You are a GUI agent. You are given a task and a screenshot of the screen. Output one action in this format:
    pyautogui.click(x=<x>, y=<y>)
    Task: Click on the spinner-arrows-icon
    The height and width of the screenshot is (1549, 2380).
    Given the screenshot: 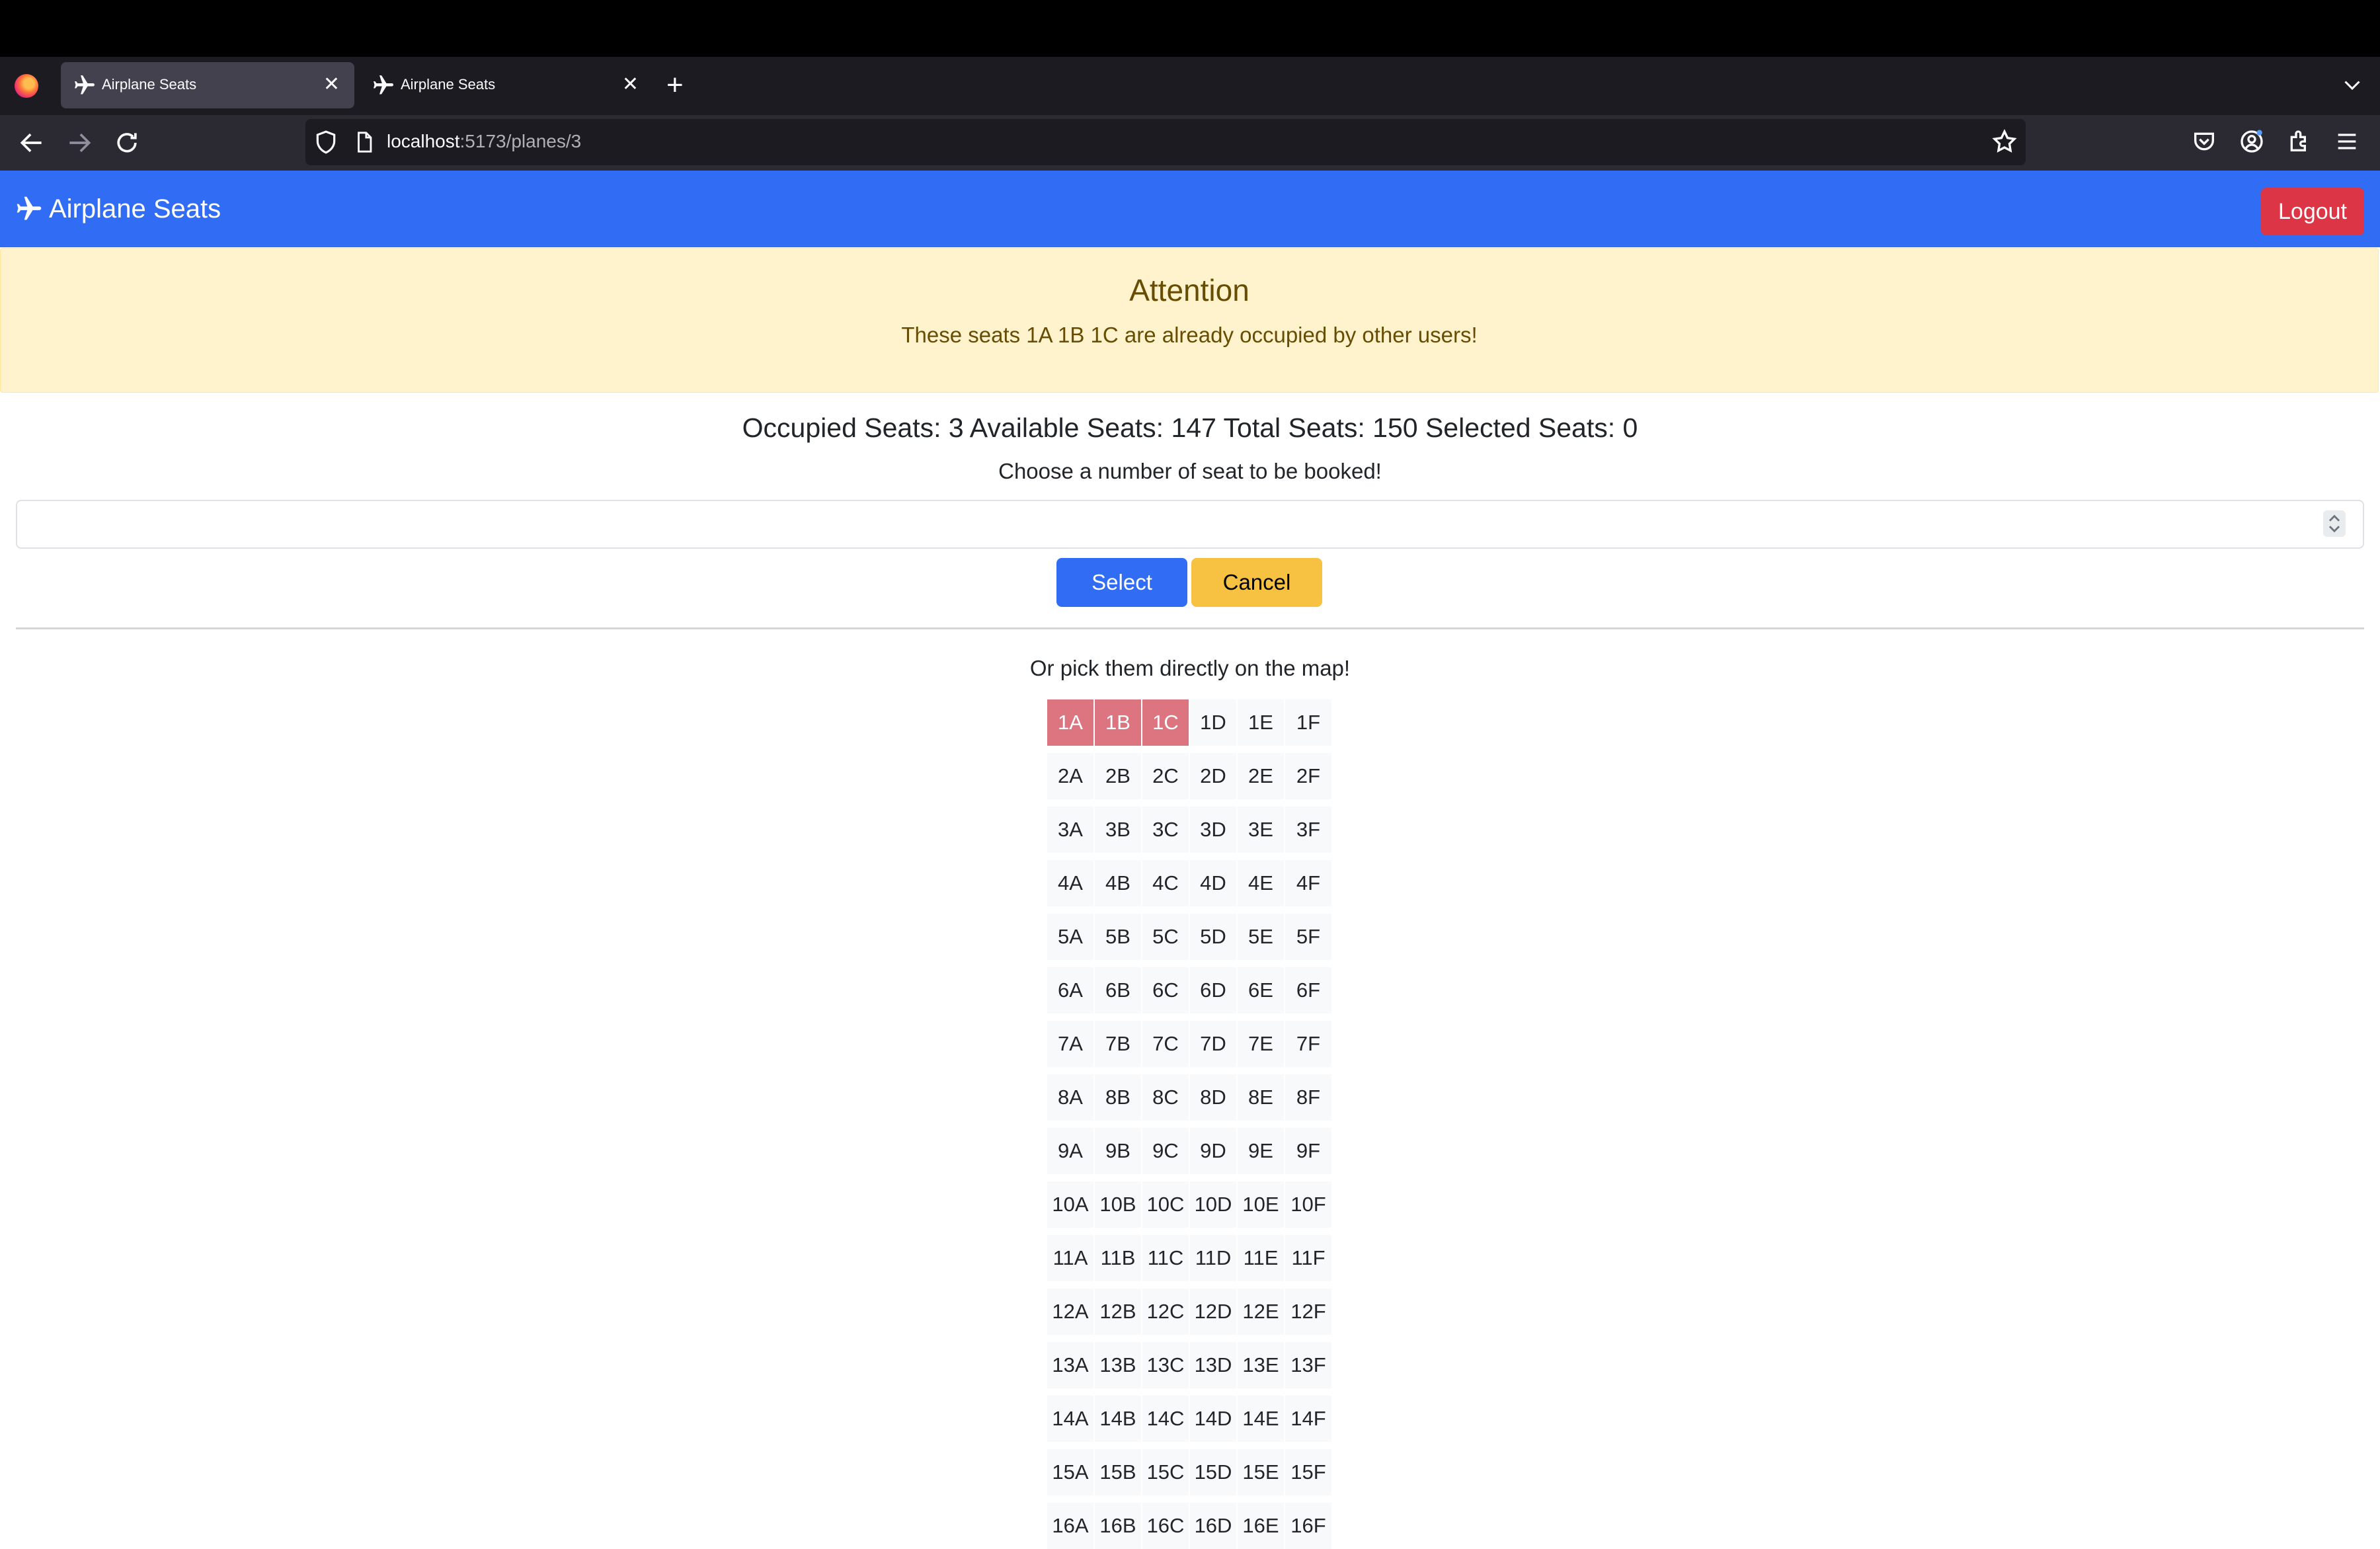 What is the action you would take?
    pyautogui.click(x=2334, y=523)
    